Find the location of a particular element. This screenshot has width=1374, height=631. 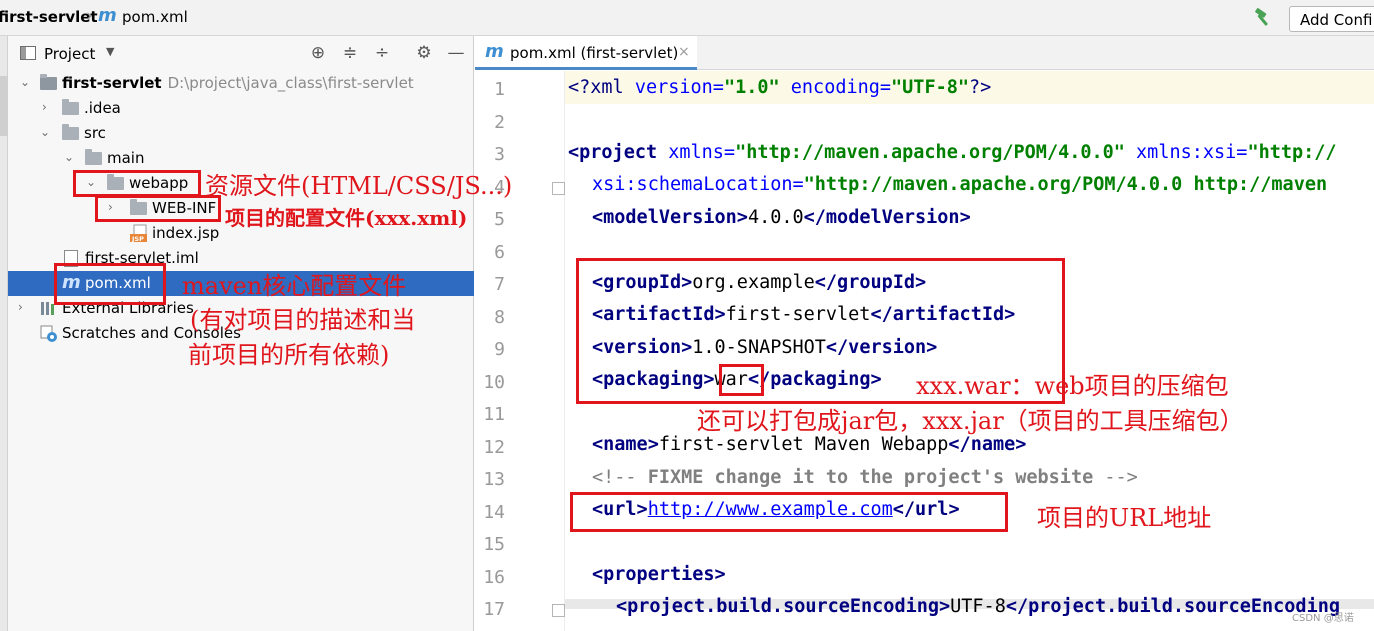

line-number: 14 is located at coordinates (494, 512).